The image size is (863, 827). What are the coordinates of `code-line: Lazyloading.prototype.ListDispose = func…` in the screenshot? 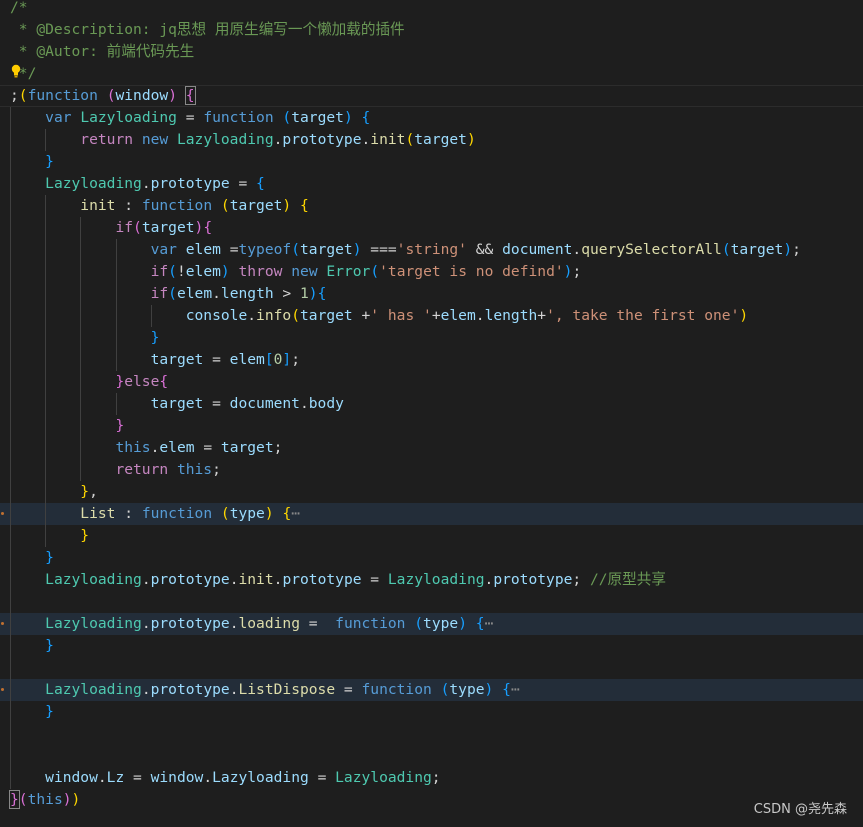 It's located at (431, 690).